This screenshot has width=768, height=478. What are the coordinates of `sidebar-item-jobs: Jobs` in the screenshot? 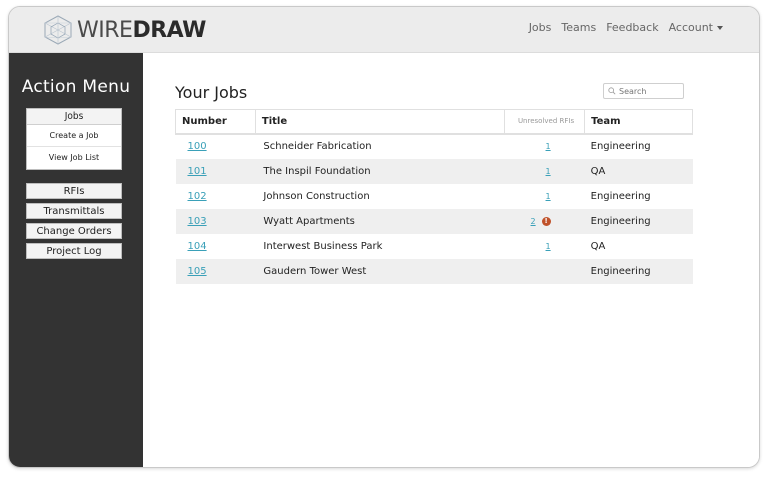 It's located at (74, 117).